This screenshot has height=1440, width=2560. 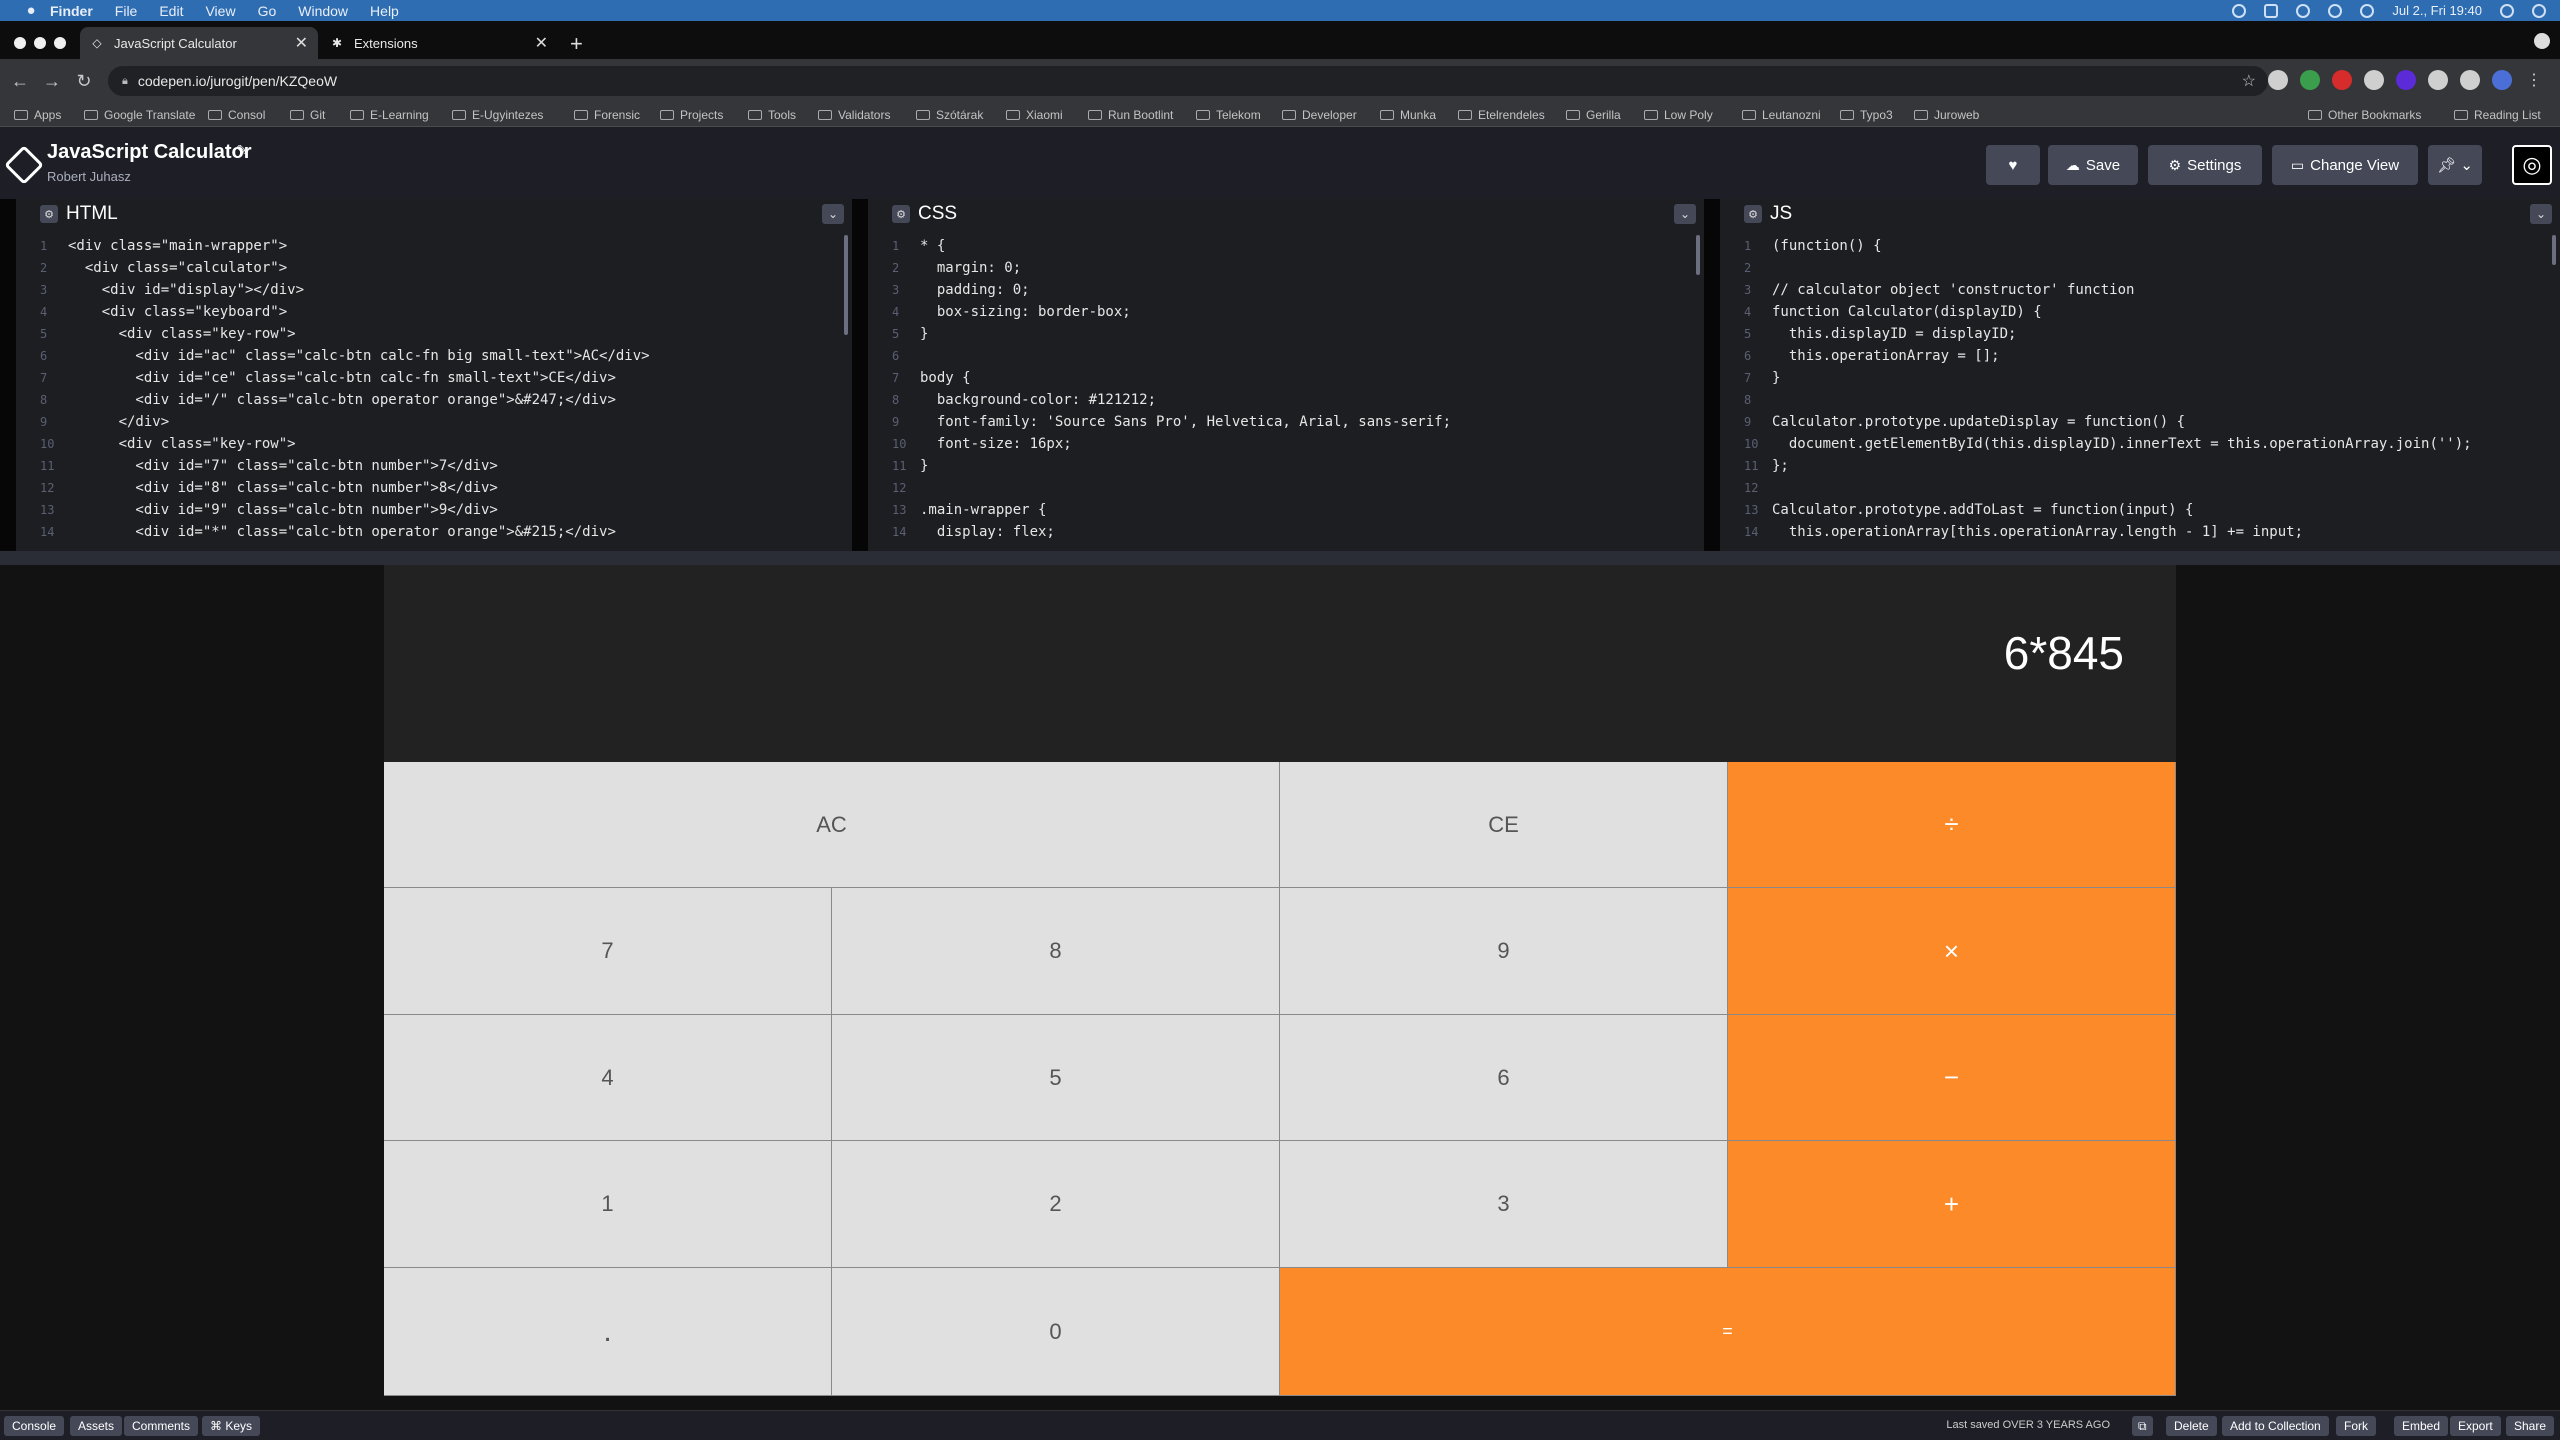 I want to click on code-line: 12, so click(x=2140, y=488).